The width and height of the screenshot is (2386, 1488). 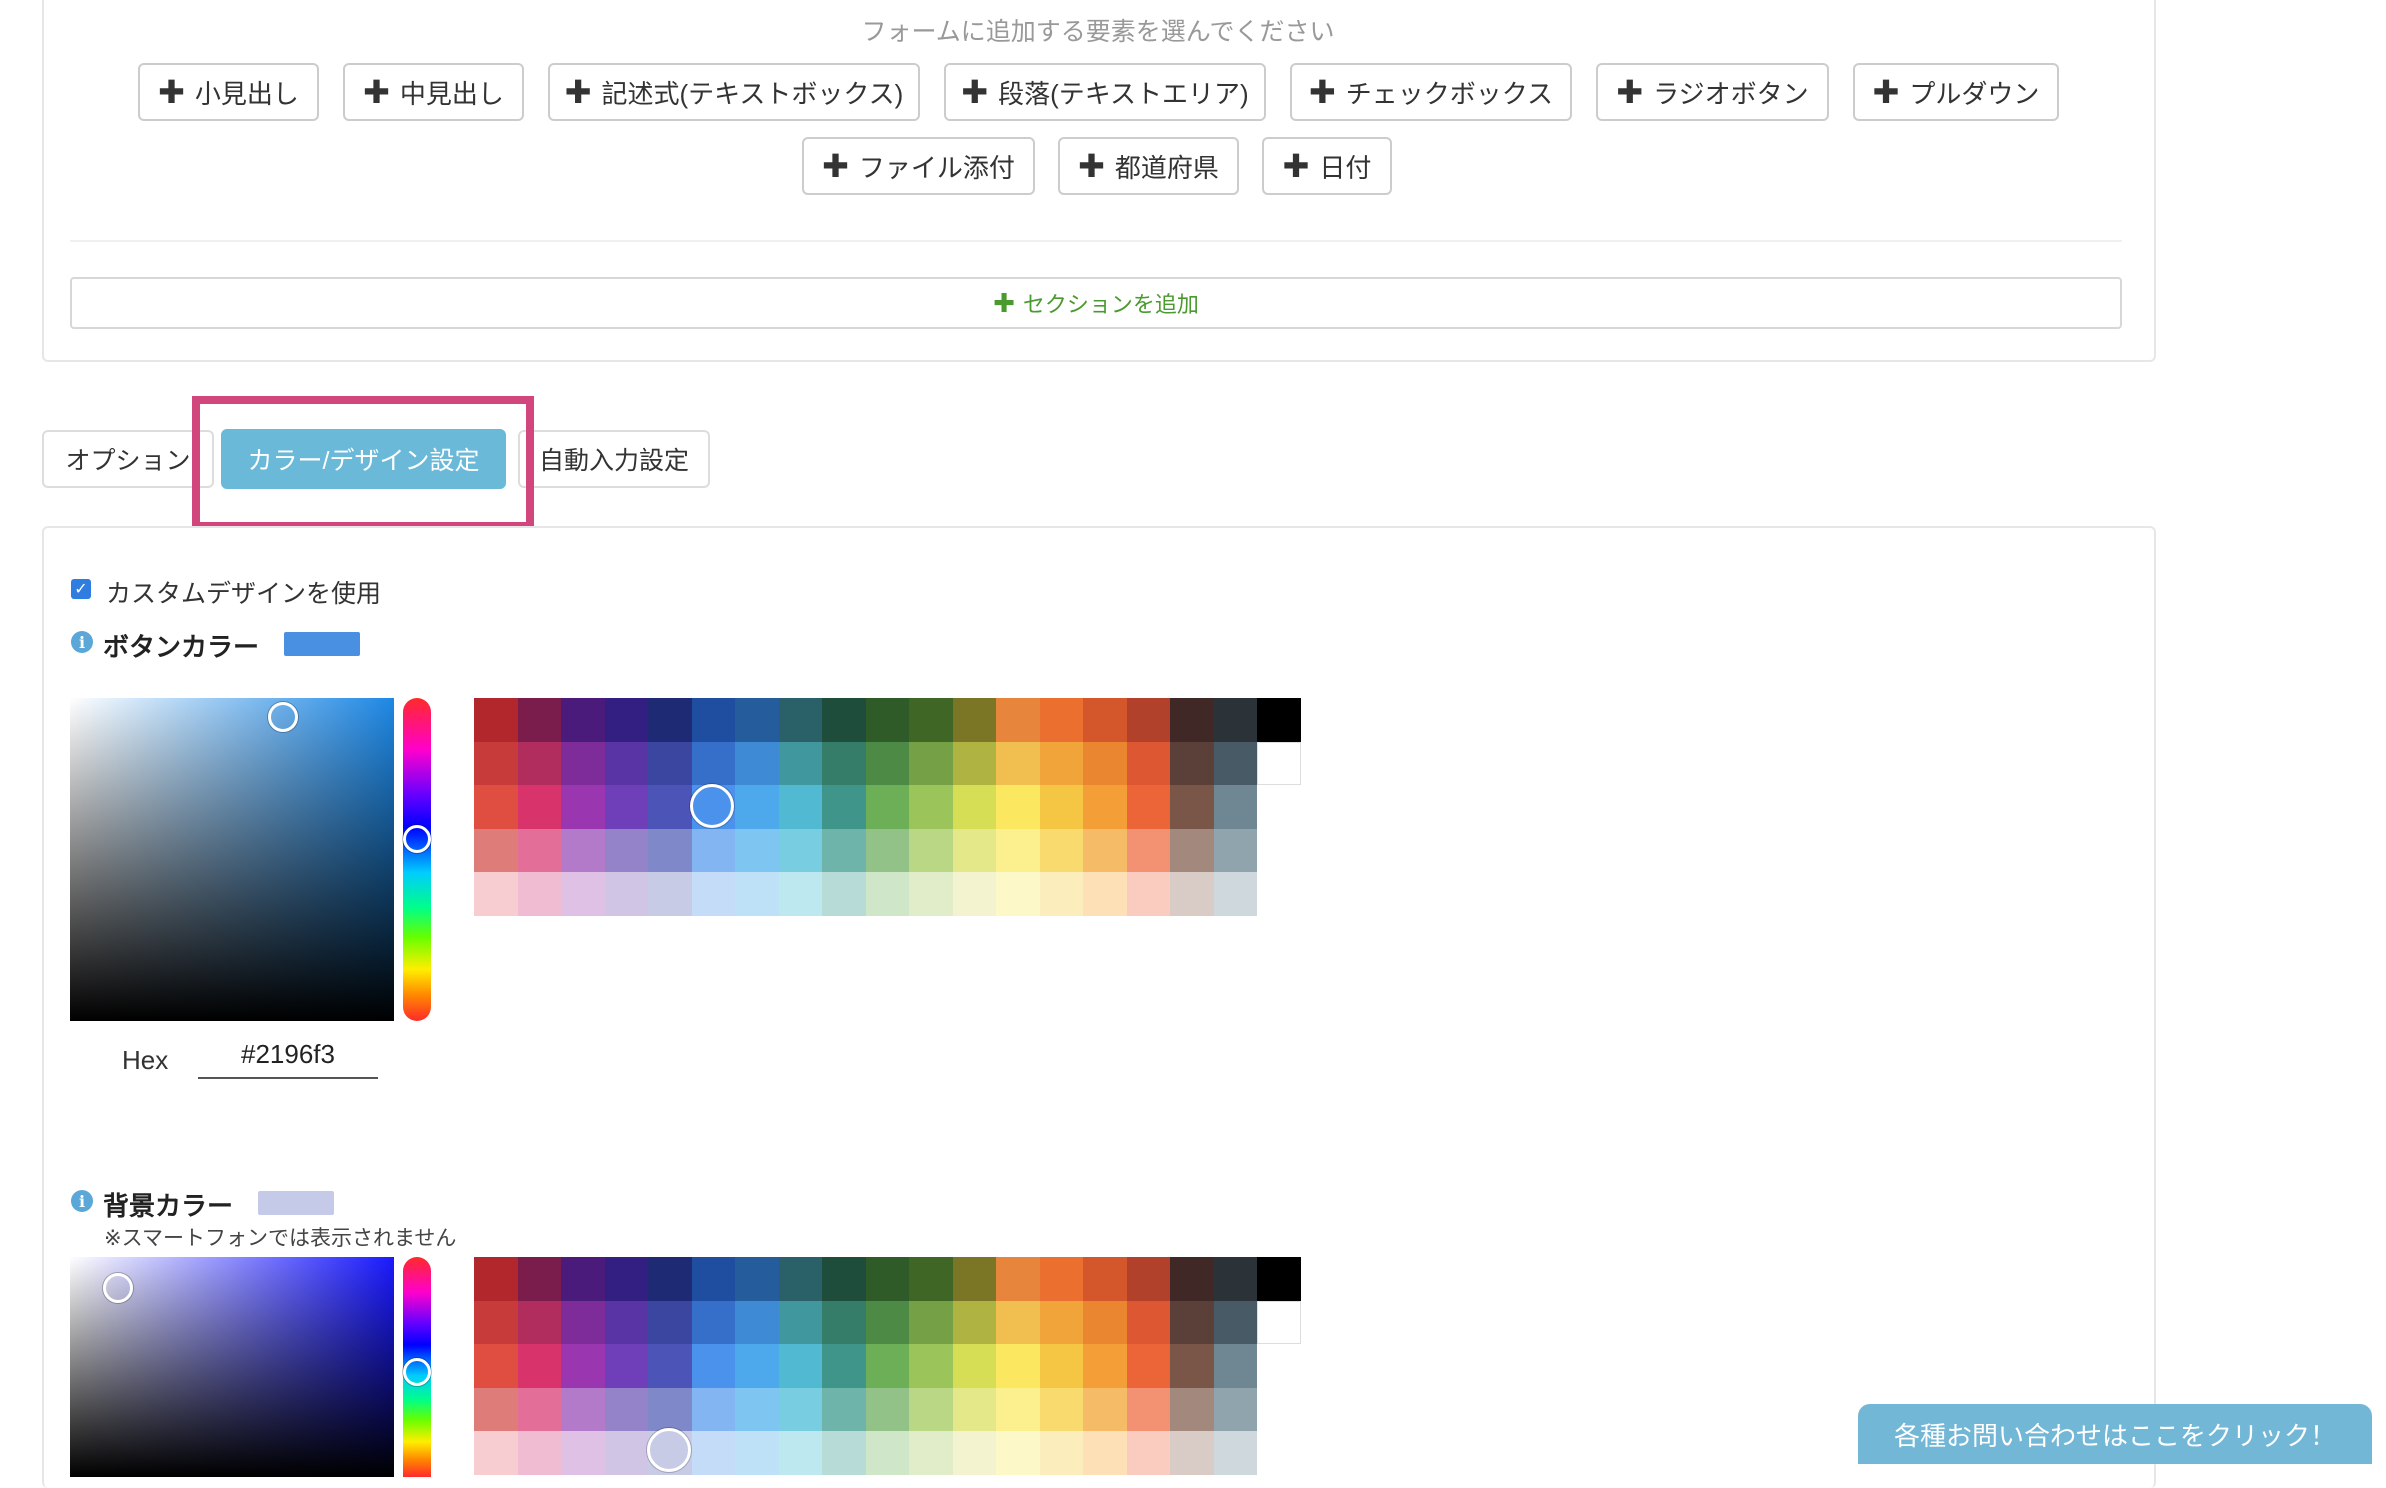 What do you see at coordinates (128, 459) in the screenshot?
I see `tab-options: オプション` at bounding box center [128, 459].